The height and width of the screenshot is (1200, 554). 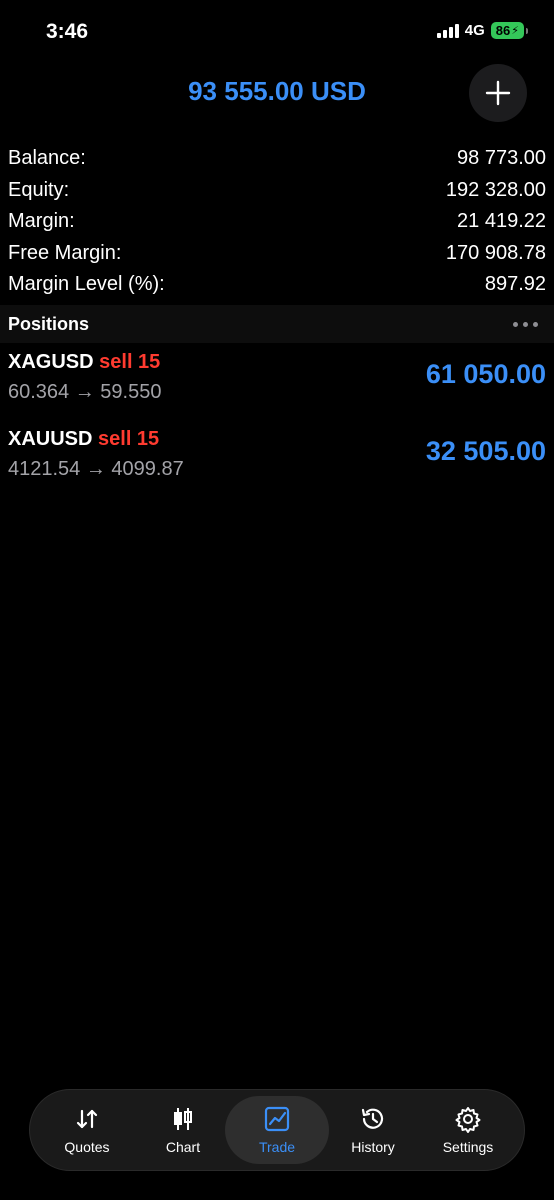 What do you see at coordinates (183, 1147) in the screenshot?
I see `tab-label: Chart` at bounding box center [183, 1147].